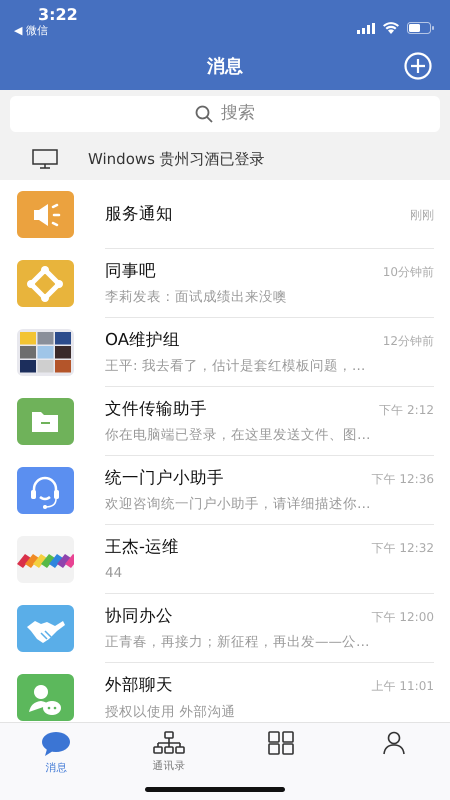 Image resolution: width=450 pixels, height=800 pixels. I want to click on tab: 消息, so click(56, 761).